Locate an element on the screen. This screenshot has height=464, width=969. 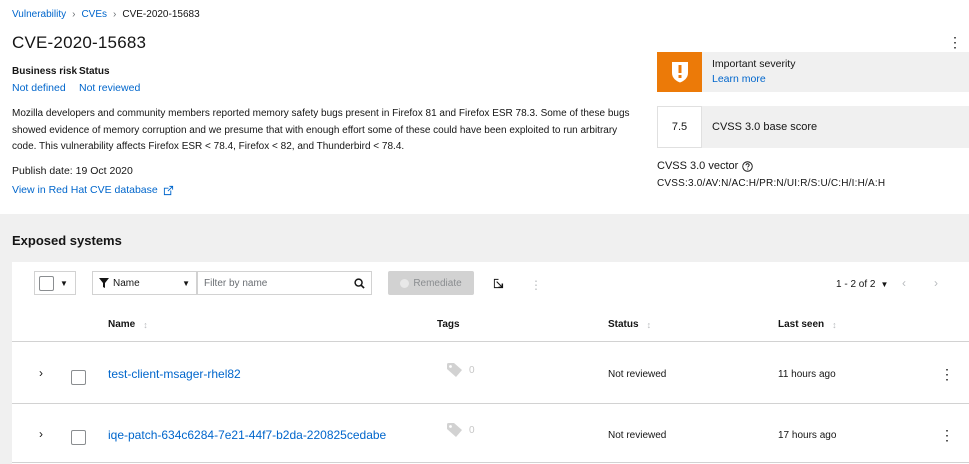
help-icon is located at coordinates (748, 166).